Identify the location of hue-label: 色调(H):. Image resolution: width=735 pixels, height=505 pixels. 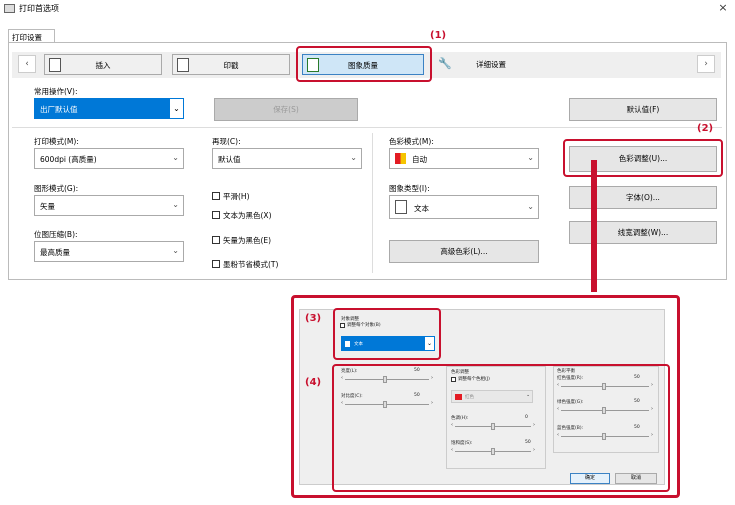
(460, 418).